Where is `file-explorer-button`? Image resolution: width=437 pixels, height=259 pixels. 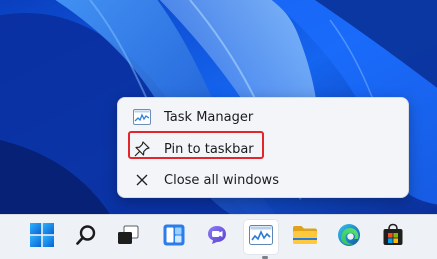 file-explorer-button is located at coordinates (305, 237).